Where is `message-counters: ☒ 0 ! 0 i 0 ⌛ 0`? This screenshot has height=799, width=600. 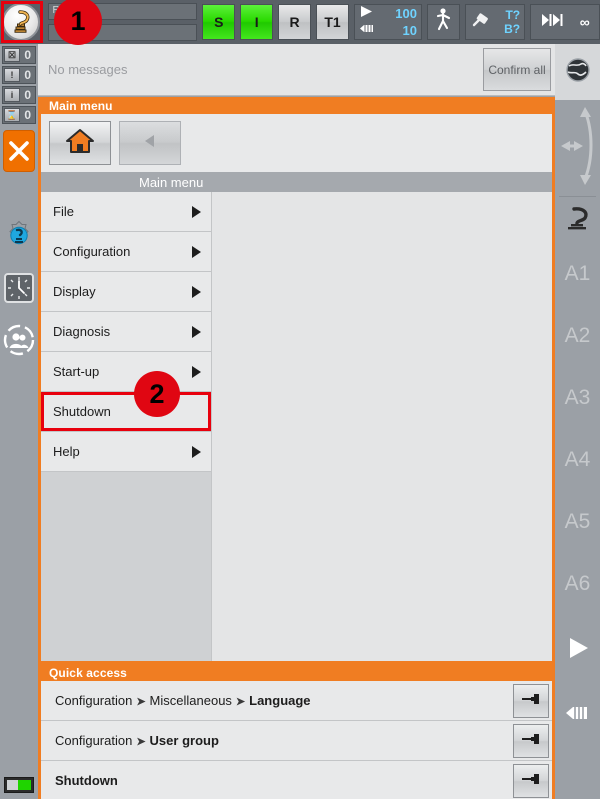 message-counters: ☒ 0 ! 0 i 0 ⌛ 0 is located at coordinates (19, 84).